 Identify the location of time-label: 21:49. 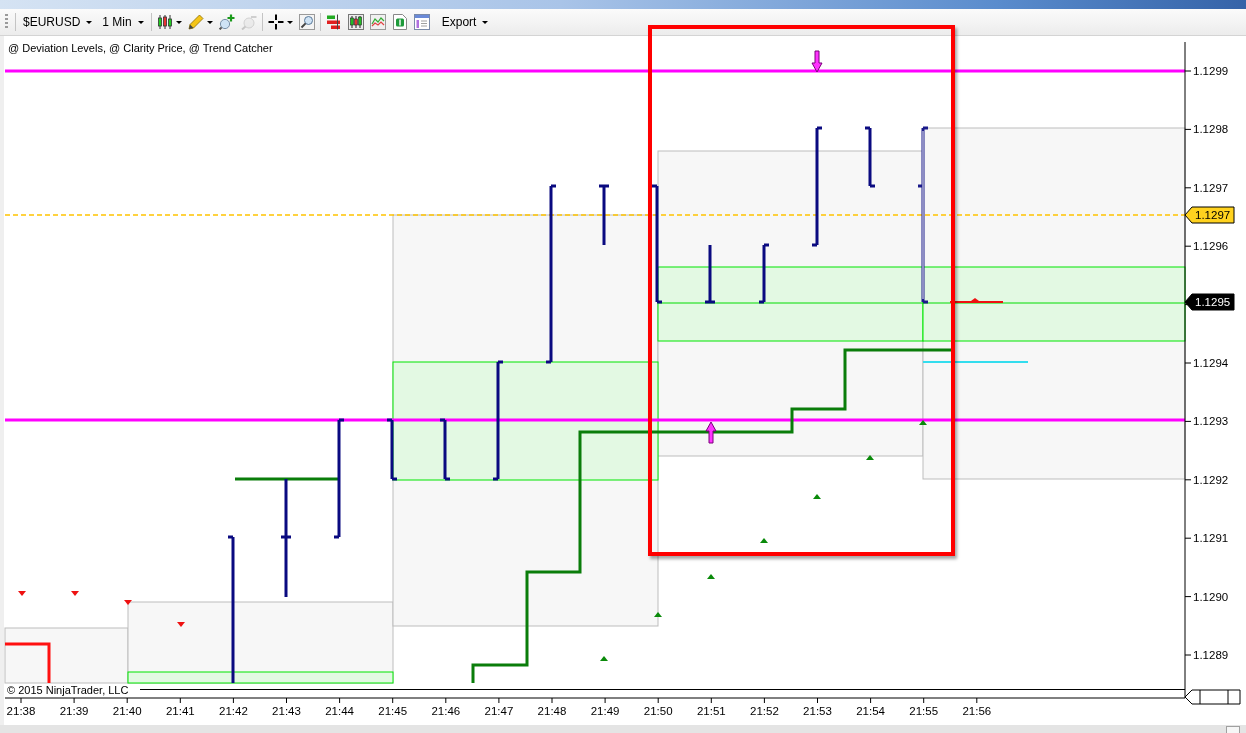
(605, 711).